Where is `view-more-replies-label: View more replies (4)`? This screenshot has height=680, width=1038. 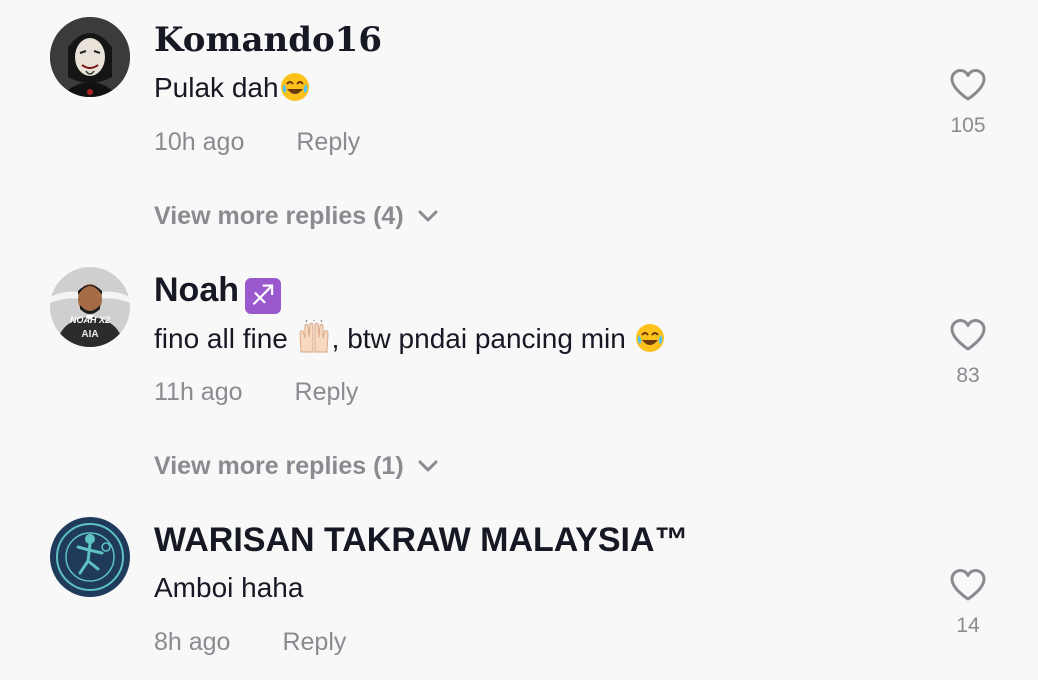
view-more-replies-label: View more replies (4) is located at coordinates (279, 216).